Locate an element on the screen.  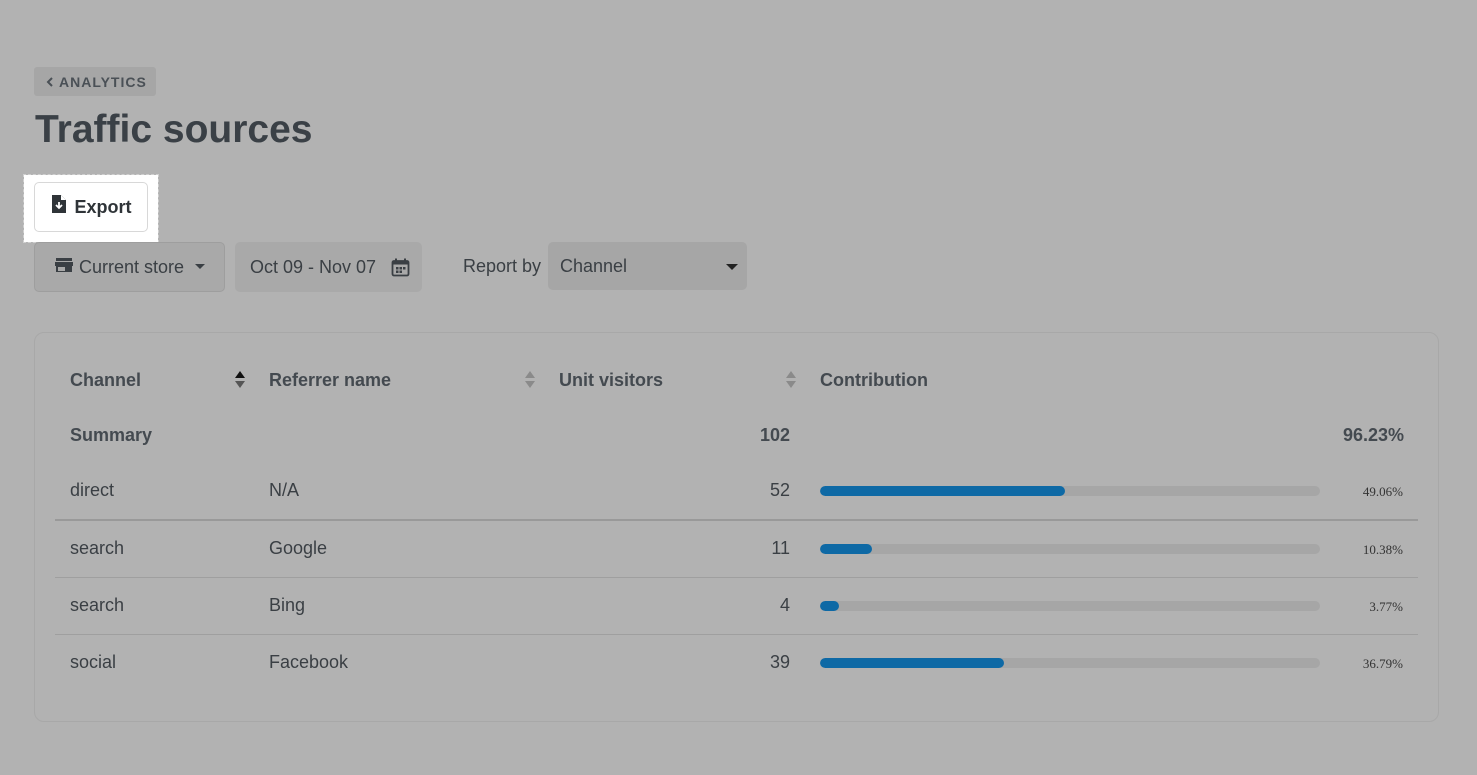
column-header-contribution: Contribution is located at coordinates (874, 380).